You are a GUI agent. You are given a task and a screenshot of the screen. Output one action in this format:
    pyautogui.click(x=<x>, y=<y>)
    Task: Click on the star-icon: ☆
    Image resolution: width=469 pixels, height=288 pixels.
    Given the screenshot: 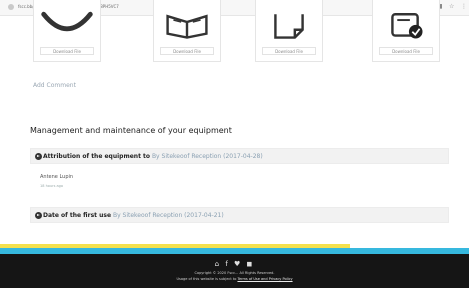 What is the action you would take?
    pyautogui.click(x=451, y=6)
    